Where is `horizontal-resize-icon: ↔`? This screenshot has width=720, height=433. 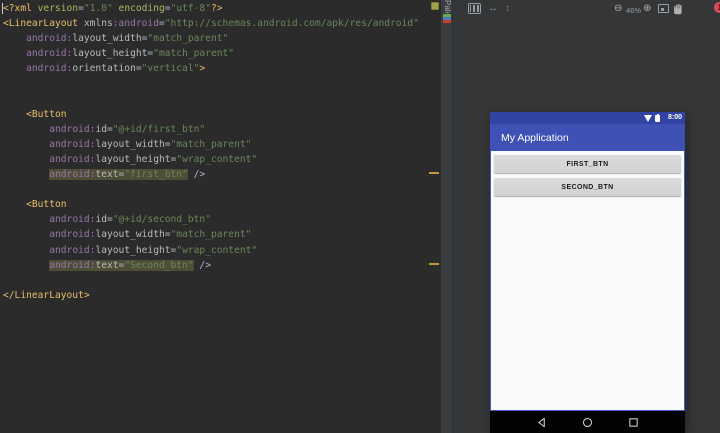 horizontal-resize-icon: ↔ is located at coordinates (493, 8).